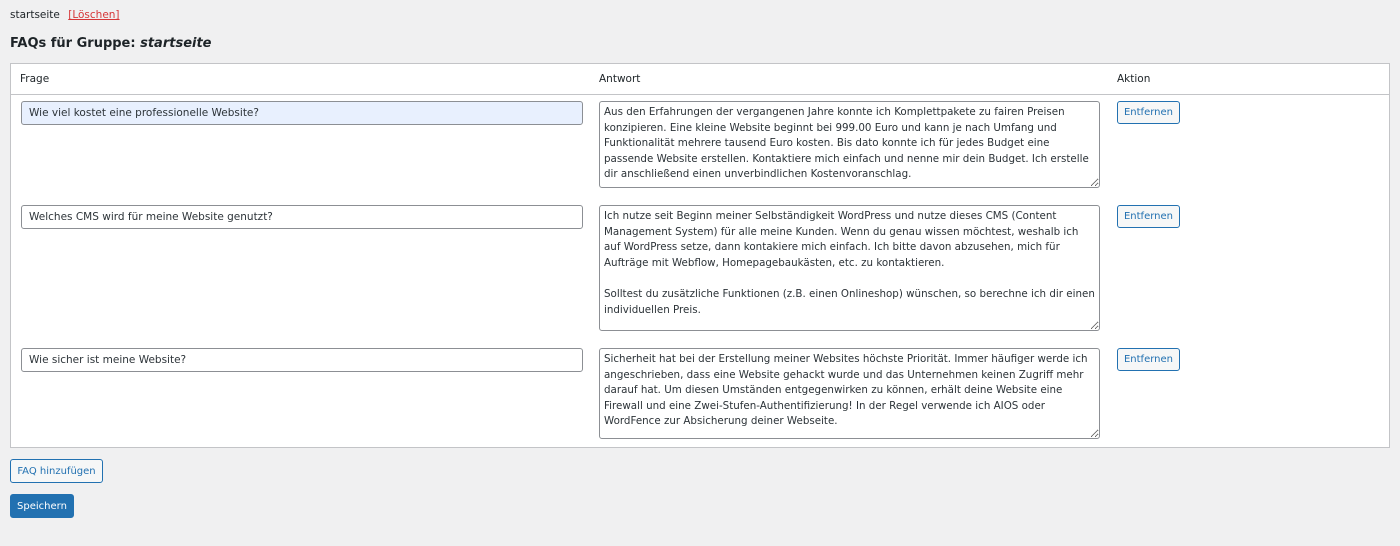  I want to click on page-title: FAQs für Gruppe: startseite, so click(111, 44).